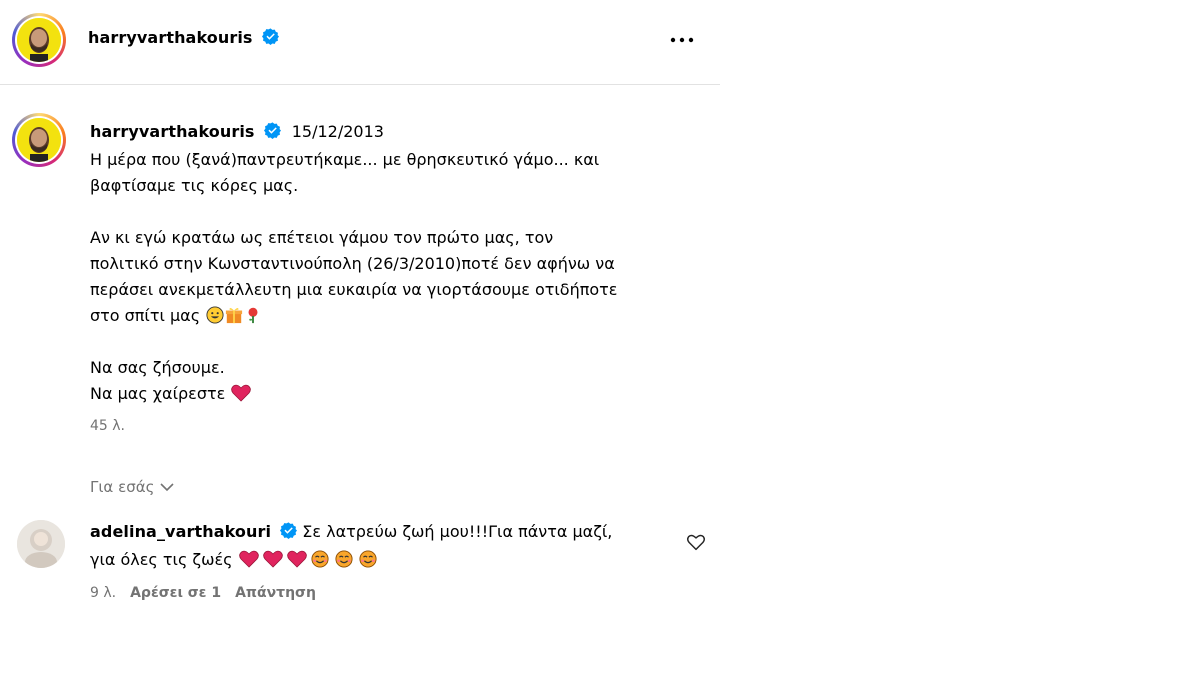 The height and width of the screenshot is (675, 1200). What do you see at coordinates (337, 131) in the screenshot?
I see `post-date: 15/12/2013` at bounding box center [337, 131].